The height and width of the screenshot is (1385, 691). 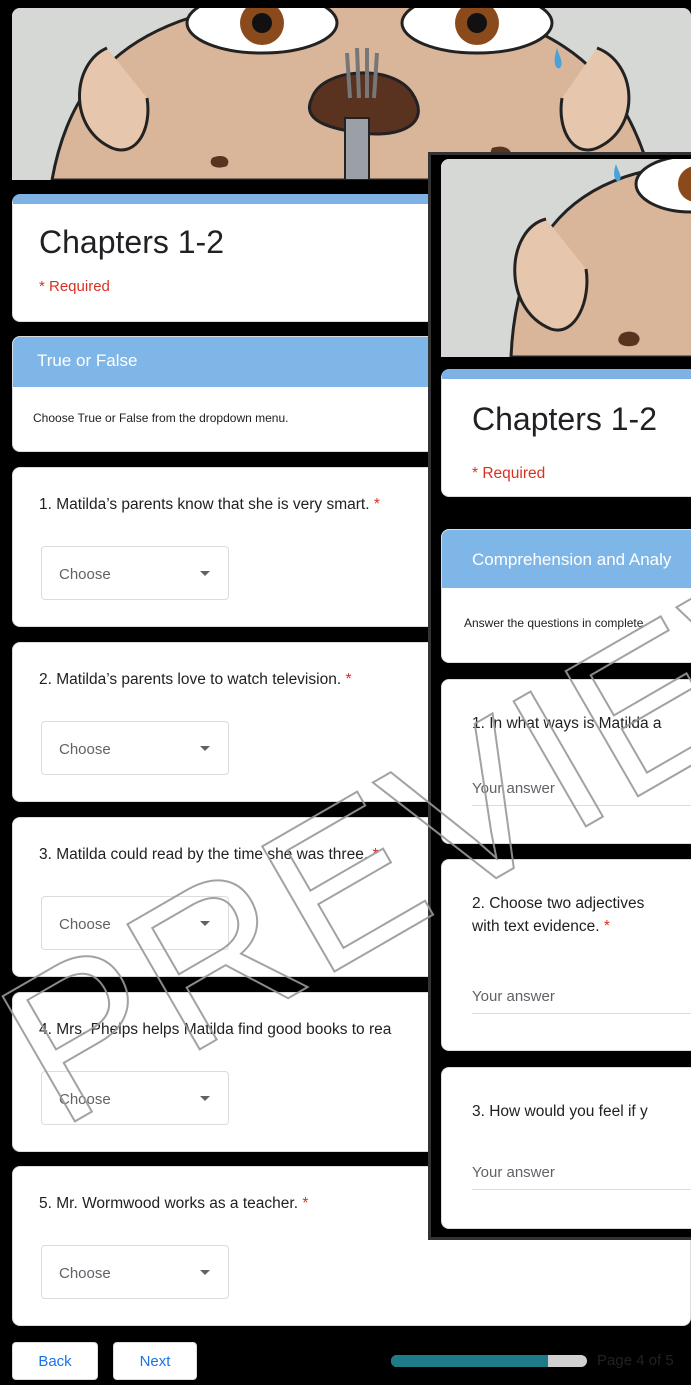 I want to click on answer-dropdown-1: Choose, so click(x=135, y=573).